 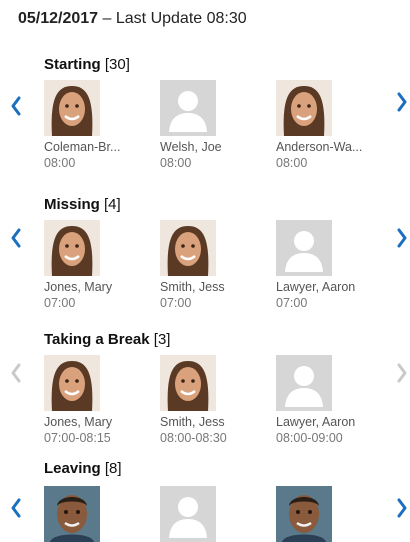 What do you see at coordinates (72, 204) in the screenshot?
I see `section-name: Missing` at bounding box center [72, 204].